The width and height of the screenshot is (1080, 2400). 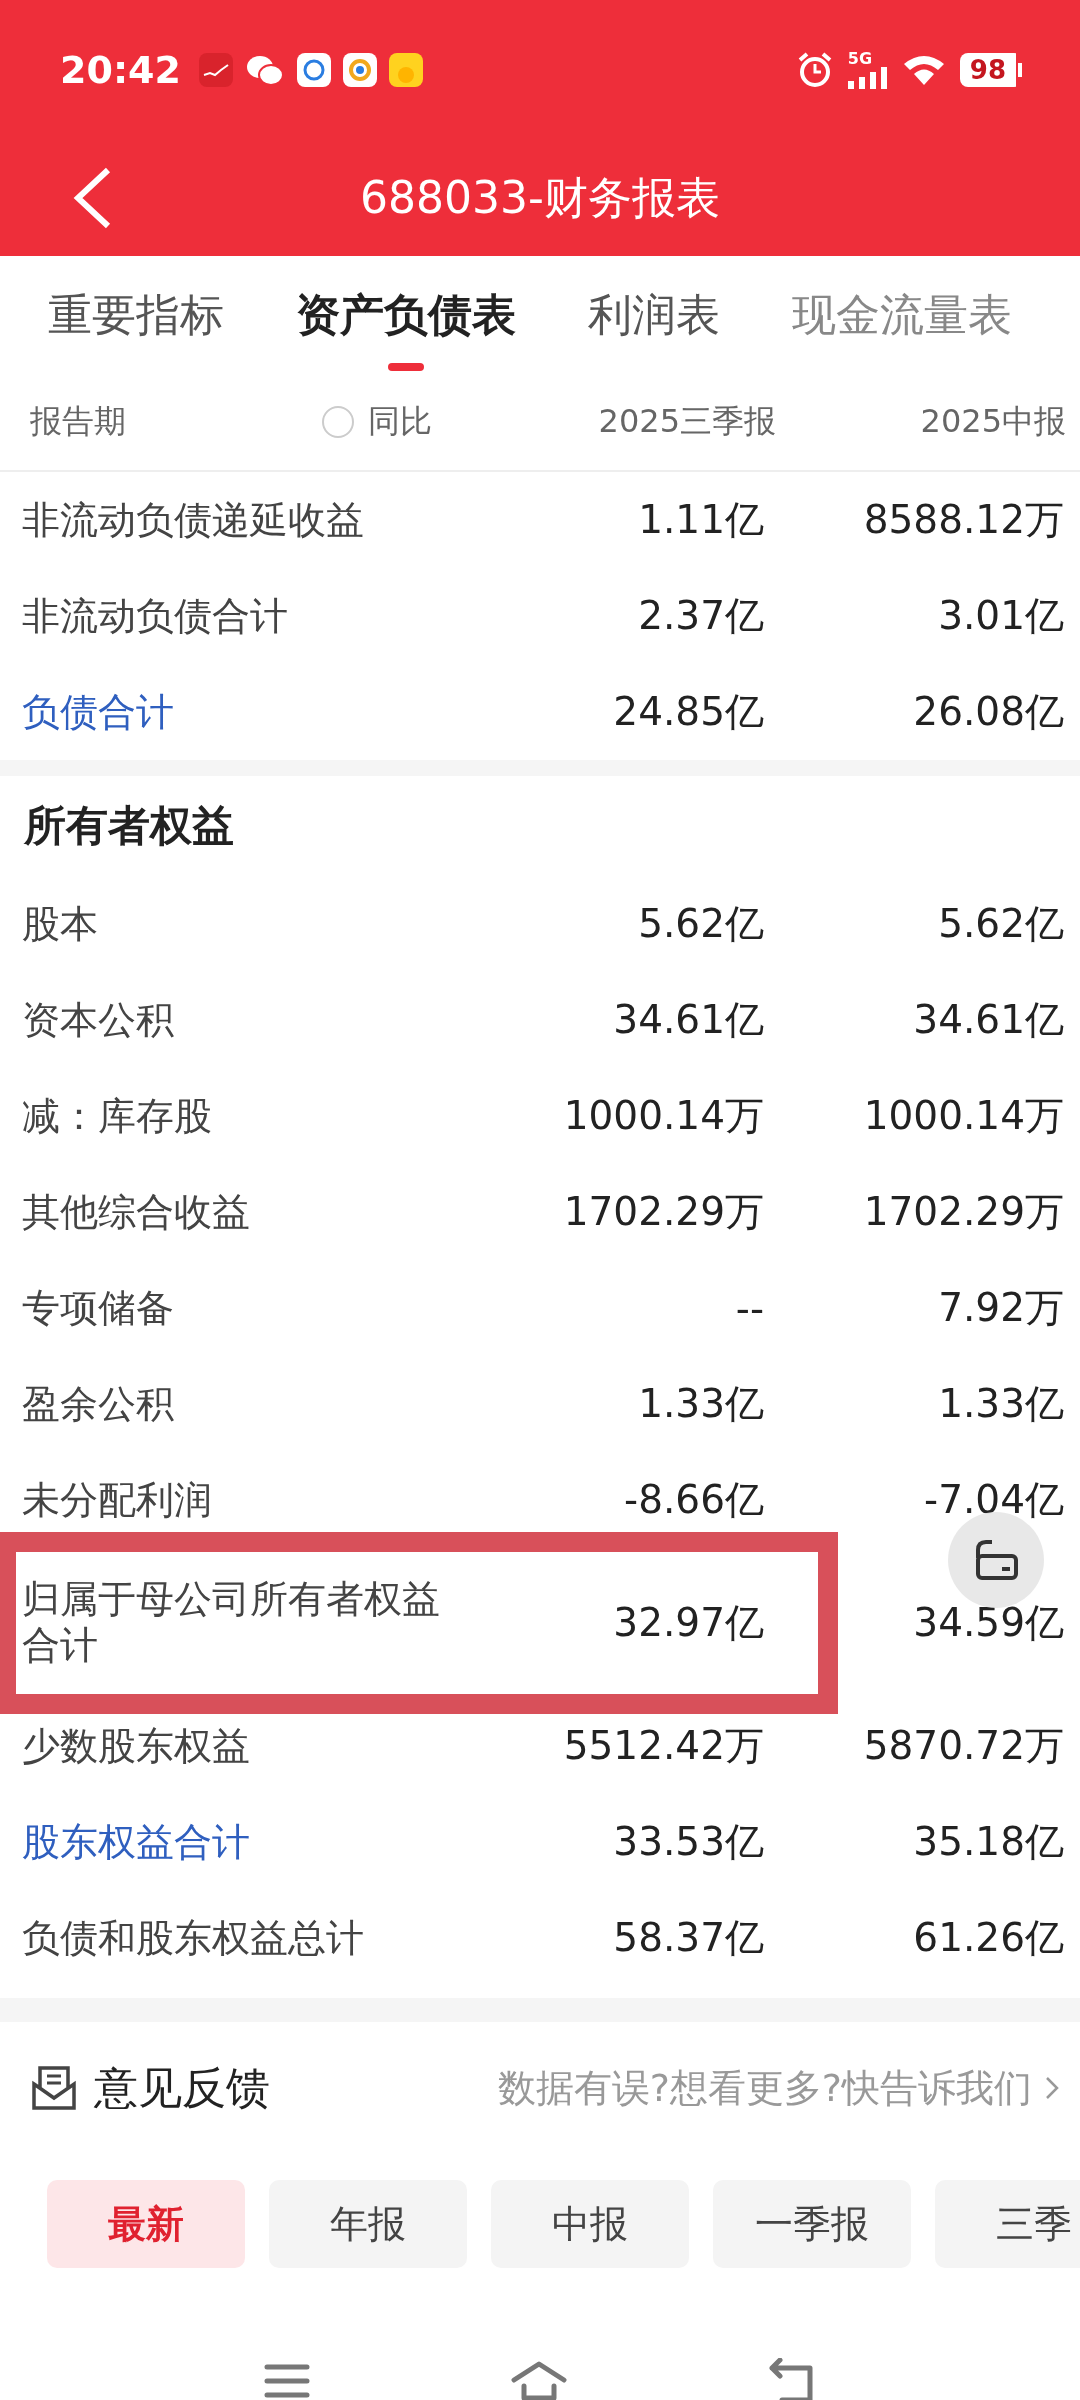 I want to click on mascot-app-icon, so click(x=405, y=70).